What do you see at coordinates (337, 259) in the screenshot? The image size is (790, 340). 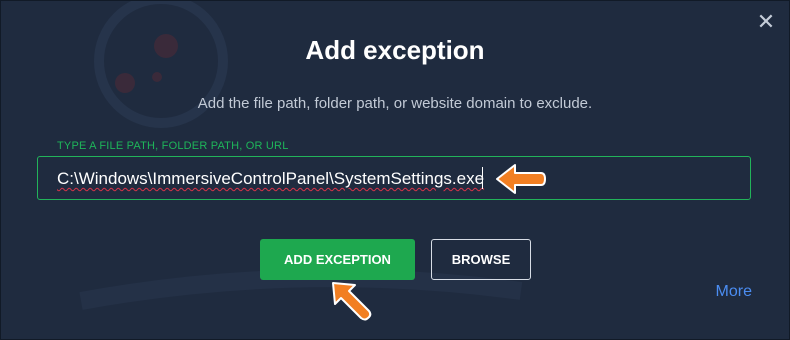 I see `add-exception-button: ADD EXCEPTION` at bounding box center [337, 259].